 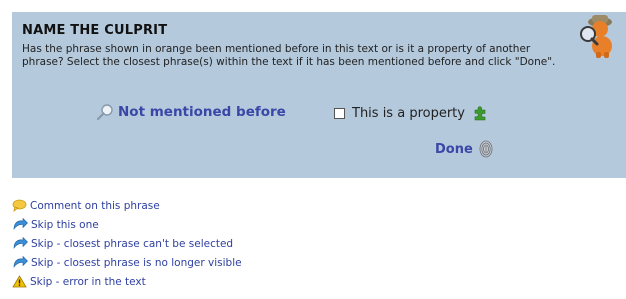 What do you see at coordinates (127, 224) in the screenshot?
I see `skip-this-one-link: Skip this one` at bounding box center [127, 224].